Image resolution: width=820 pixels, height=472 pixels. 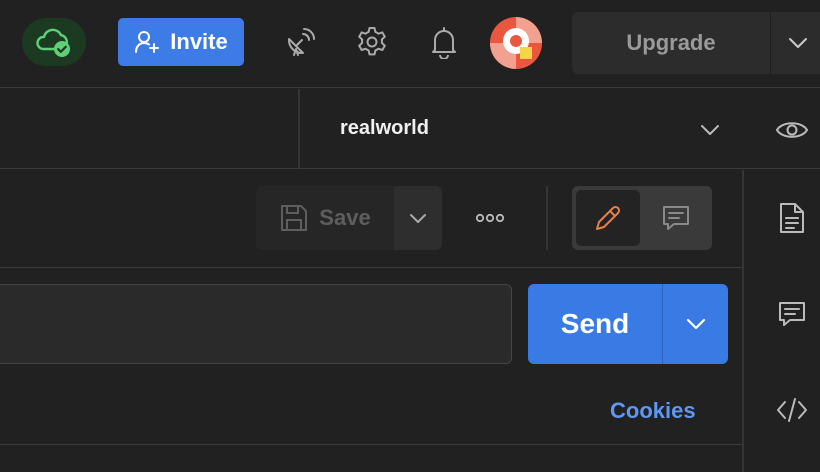 I want to click on upgrade-button-group: Upgrade, so click(x=696, y=43).